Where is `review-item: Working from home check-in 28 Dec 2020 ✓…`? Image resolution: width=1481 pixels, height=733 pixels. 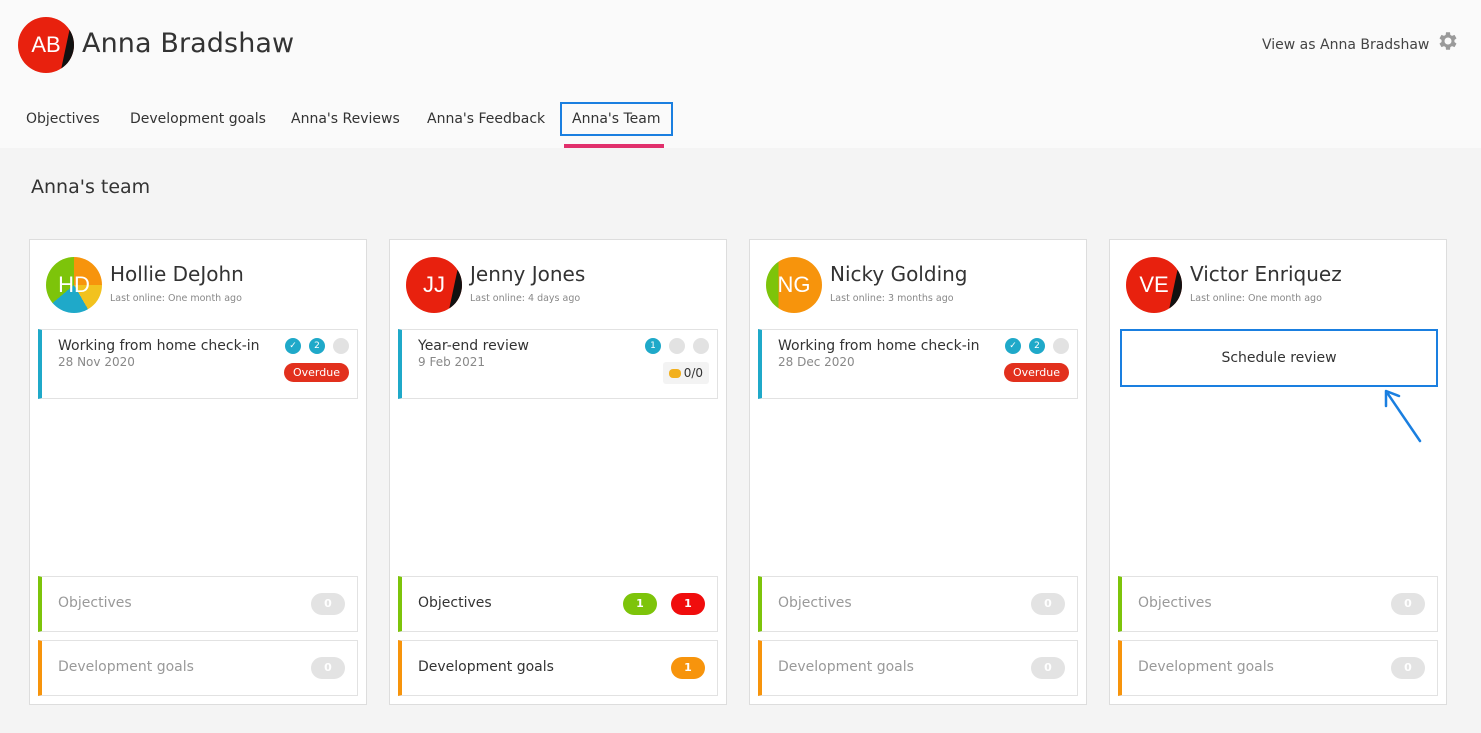
review-item: Working from home check-in 28 Dec 2020 ✓… is located at coordinates (918, 364).